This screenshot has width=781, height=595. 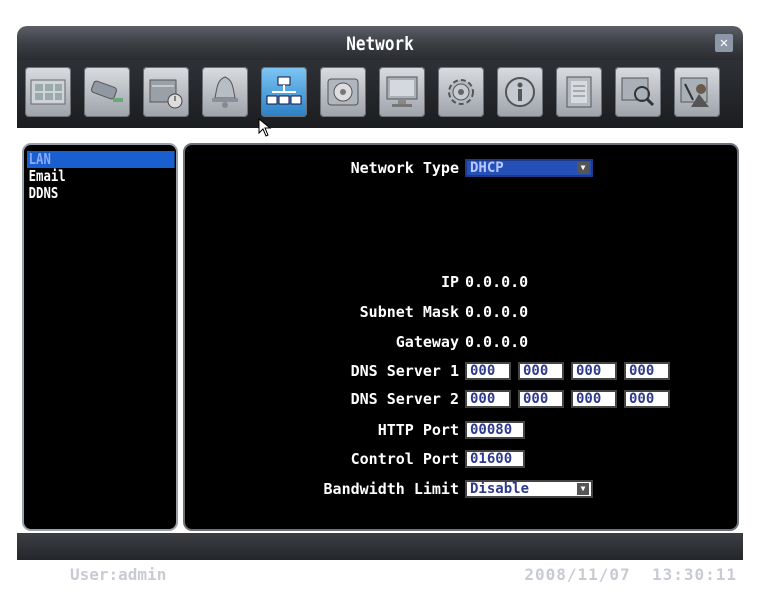 What do you see at coordinates (577, 574) in the screenshot?
I see `date: 2008/11/07` at bounding box center [577, 574].